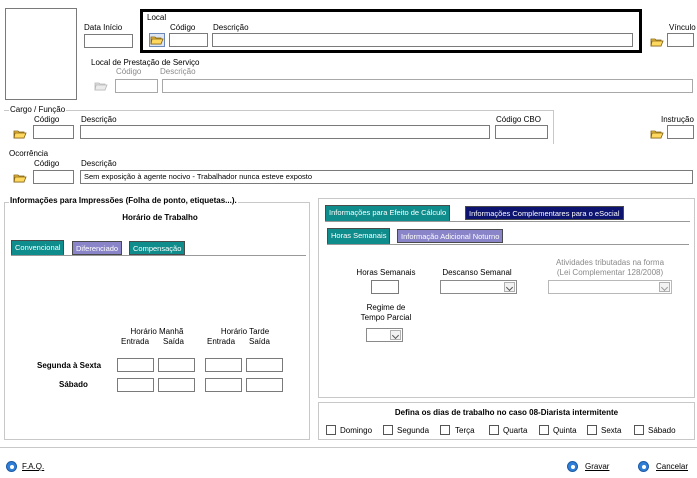  I want to click on checkbox-terca, so click(445, 430).